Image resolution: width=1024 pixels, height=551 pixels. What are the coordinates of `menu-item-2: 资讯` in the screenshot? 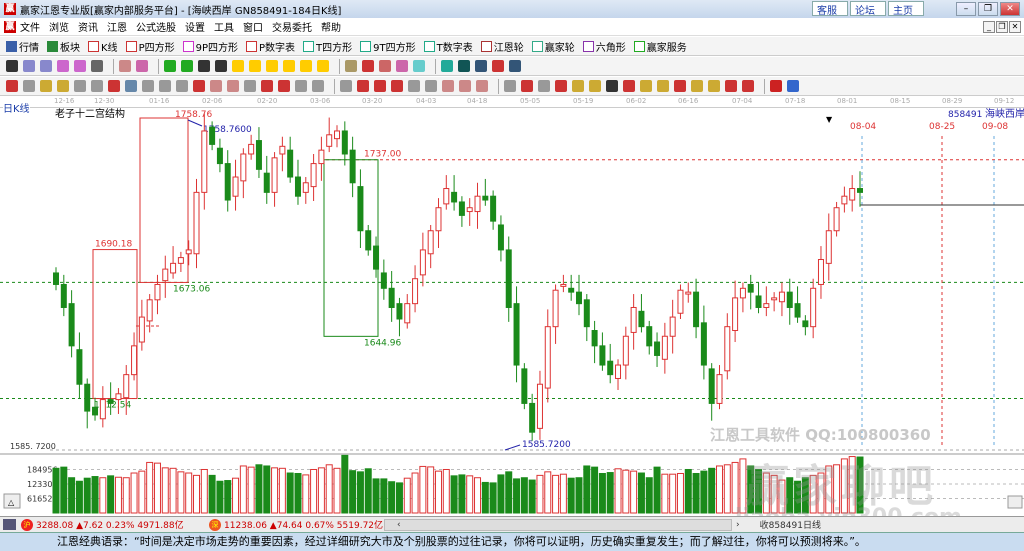 It's located at (88, 26).